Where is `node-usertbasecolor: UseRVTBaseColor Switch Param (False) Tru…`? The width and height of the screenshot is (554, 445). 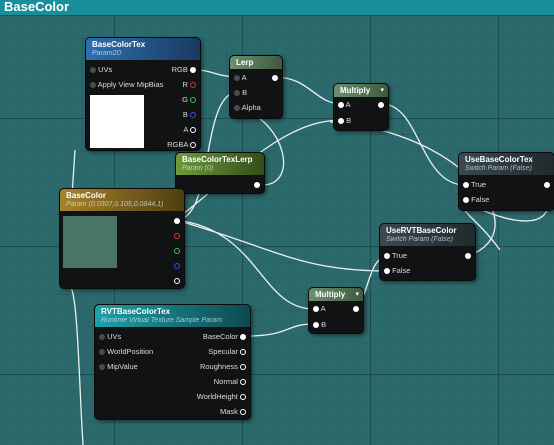 node-usertbasecolor: UseRVTBaseColor Switch Param (False) Tru… is located at coordinates (427, 252).